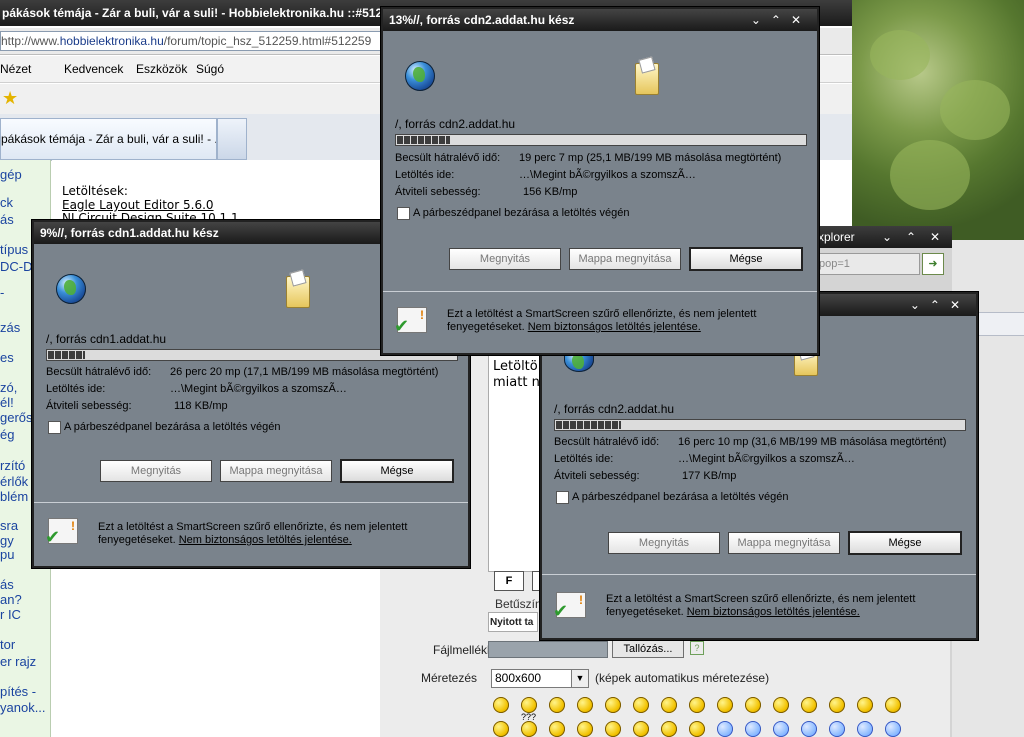  Describe the element at coordinates (540, 678) in the screenshot. I see `resize-select: 800x600 ▼` at that location.